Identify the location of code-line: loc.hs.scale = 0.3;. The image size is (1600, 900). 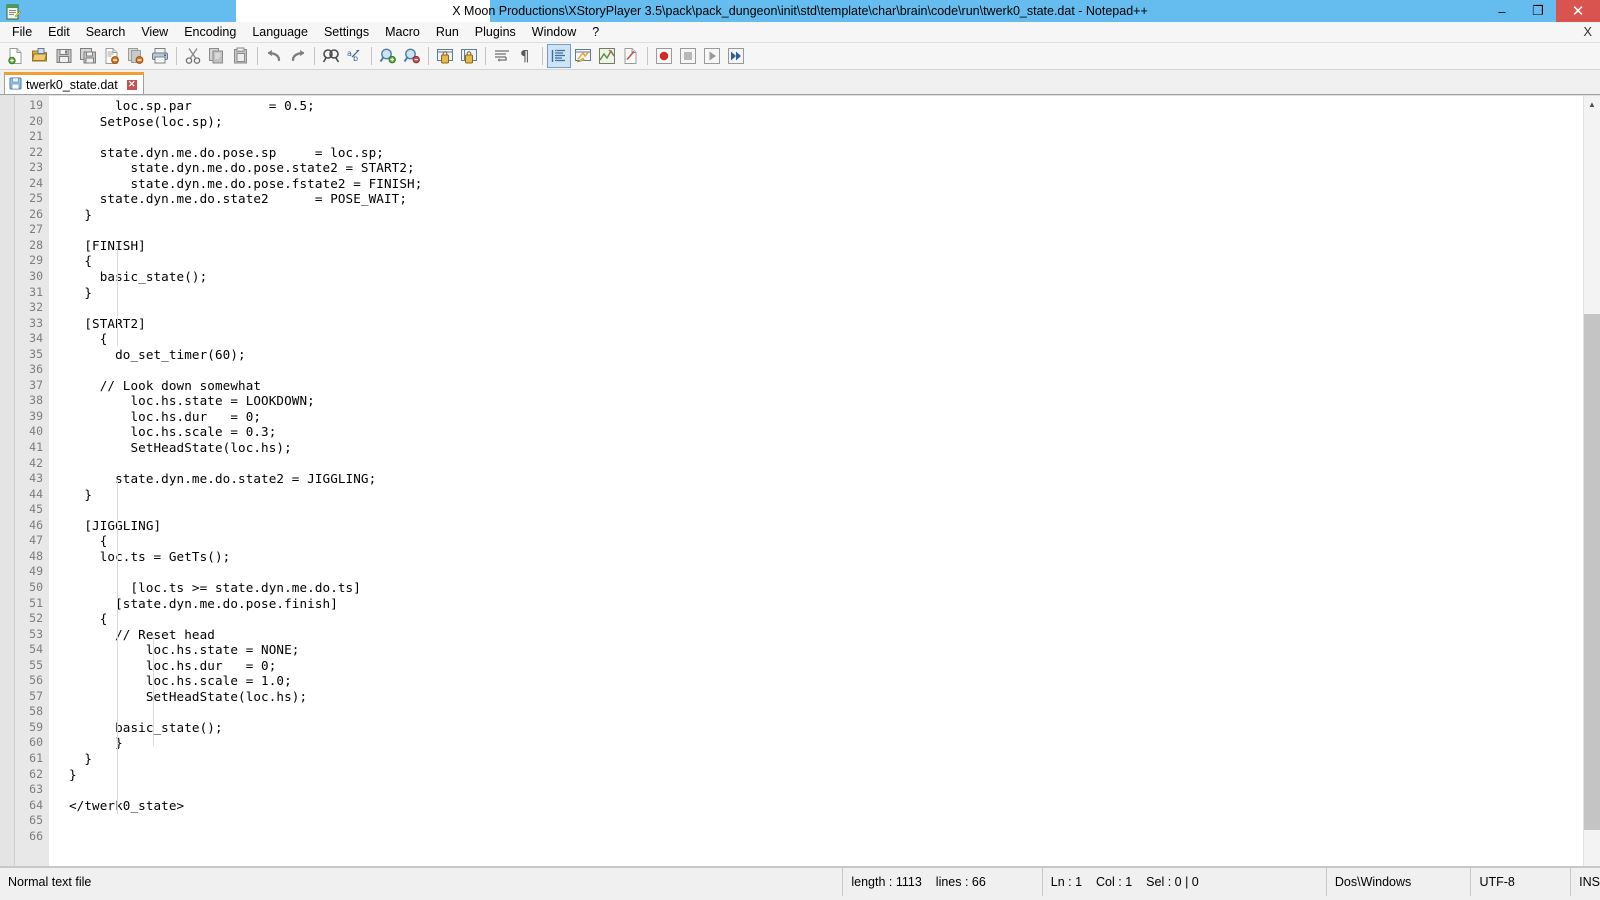
(823, 432).